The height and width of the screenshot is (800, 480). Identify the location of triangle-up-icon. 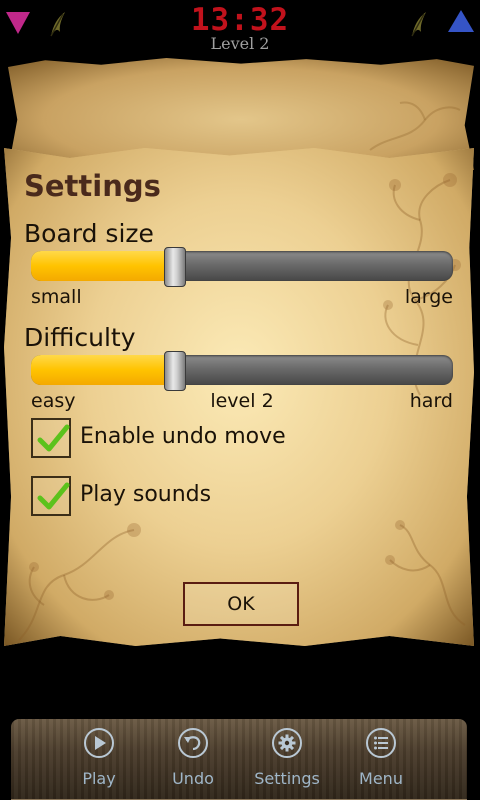
(461, 21).